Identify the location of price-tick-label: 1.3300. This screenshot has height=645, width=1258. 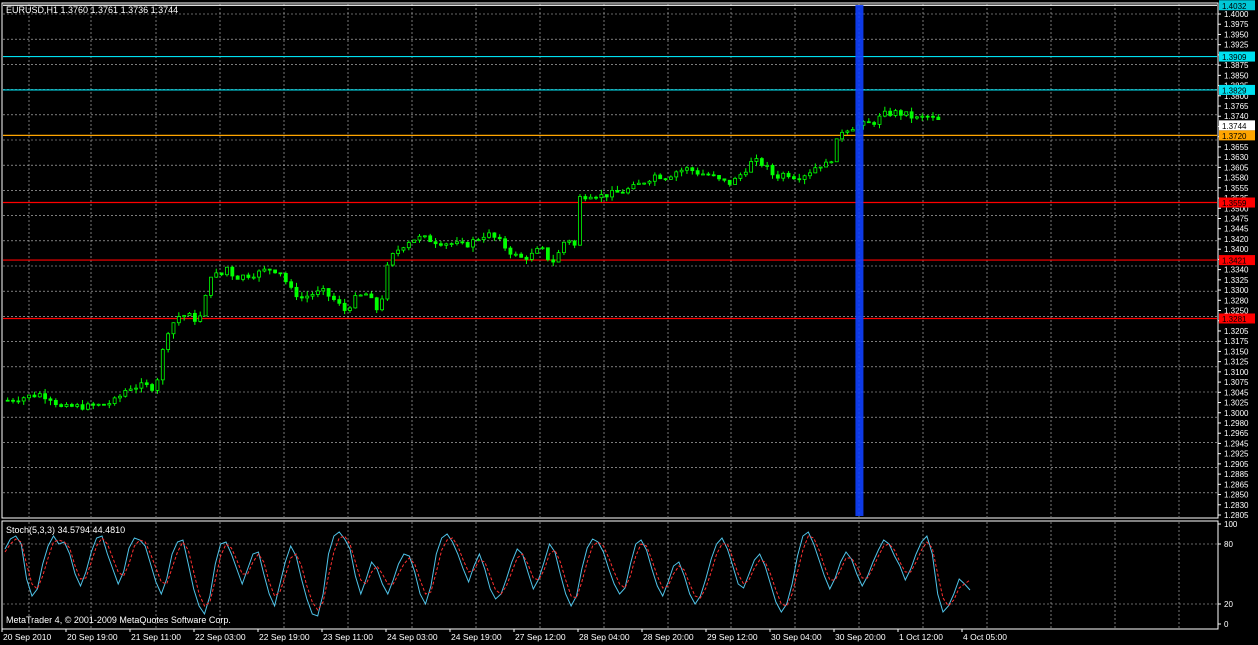
(1236, 290).